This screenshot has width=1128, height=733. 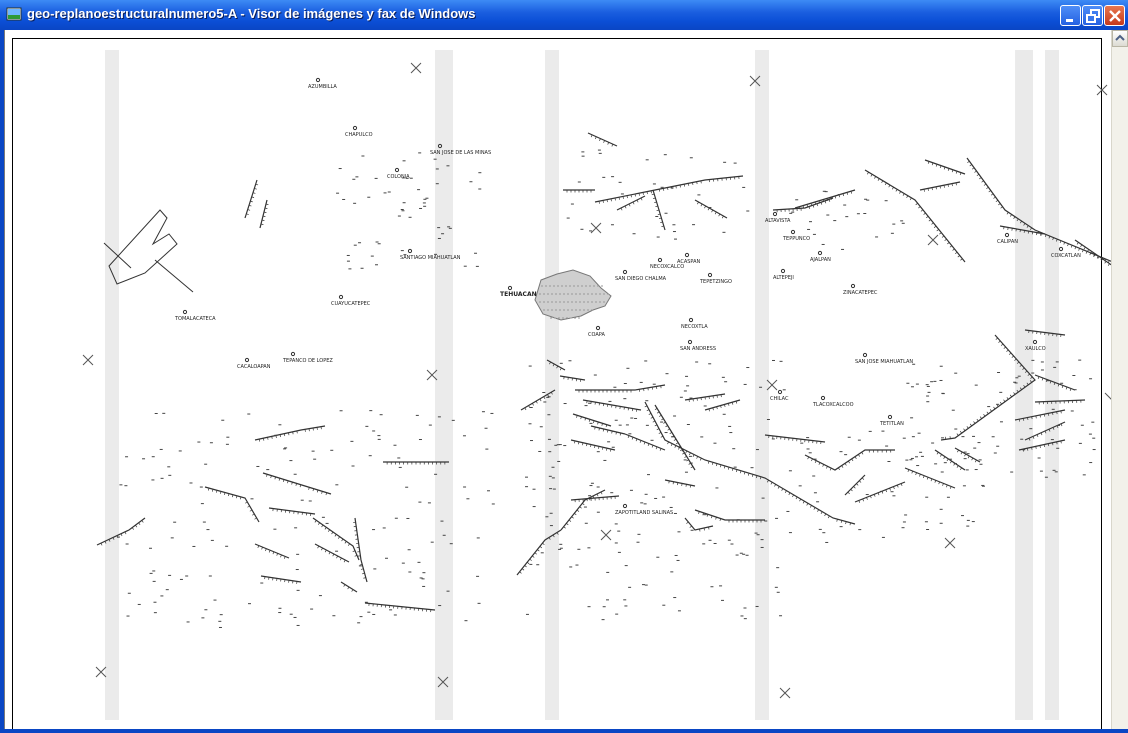 What do you see at coordinates (307, 361) in the screenshot?
I see `place-label: TEPANCO DE LOPEZ` at bounding box center [307, 361].